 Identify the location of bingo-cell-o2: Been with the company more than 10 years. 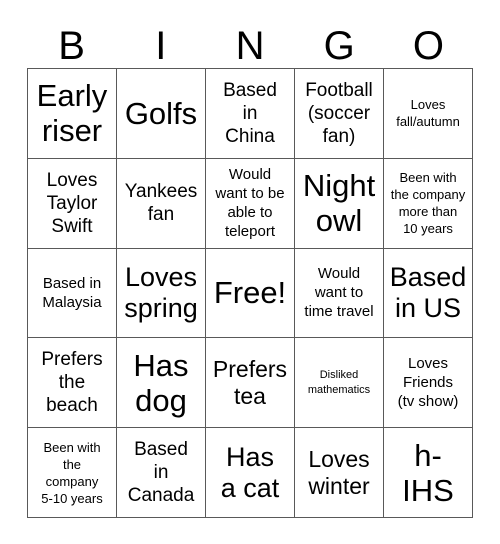
(428, 203).